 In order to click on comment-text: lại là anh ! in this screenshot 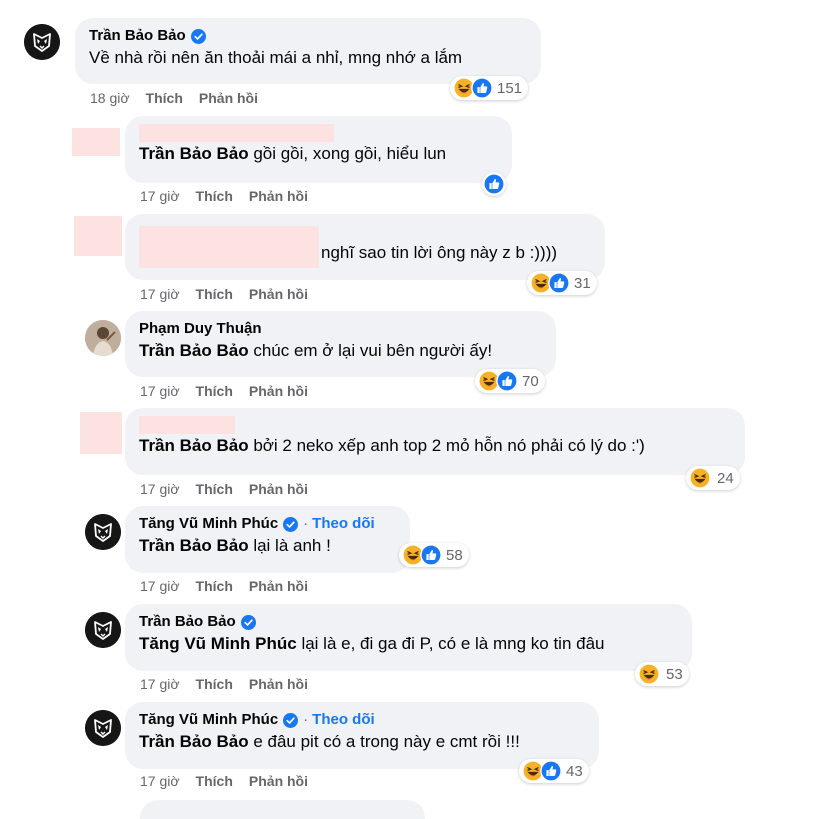, I will do `click(289, 545)`.